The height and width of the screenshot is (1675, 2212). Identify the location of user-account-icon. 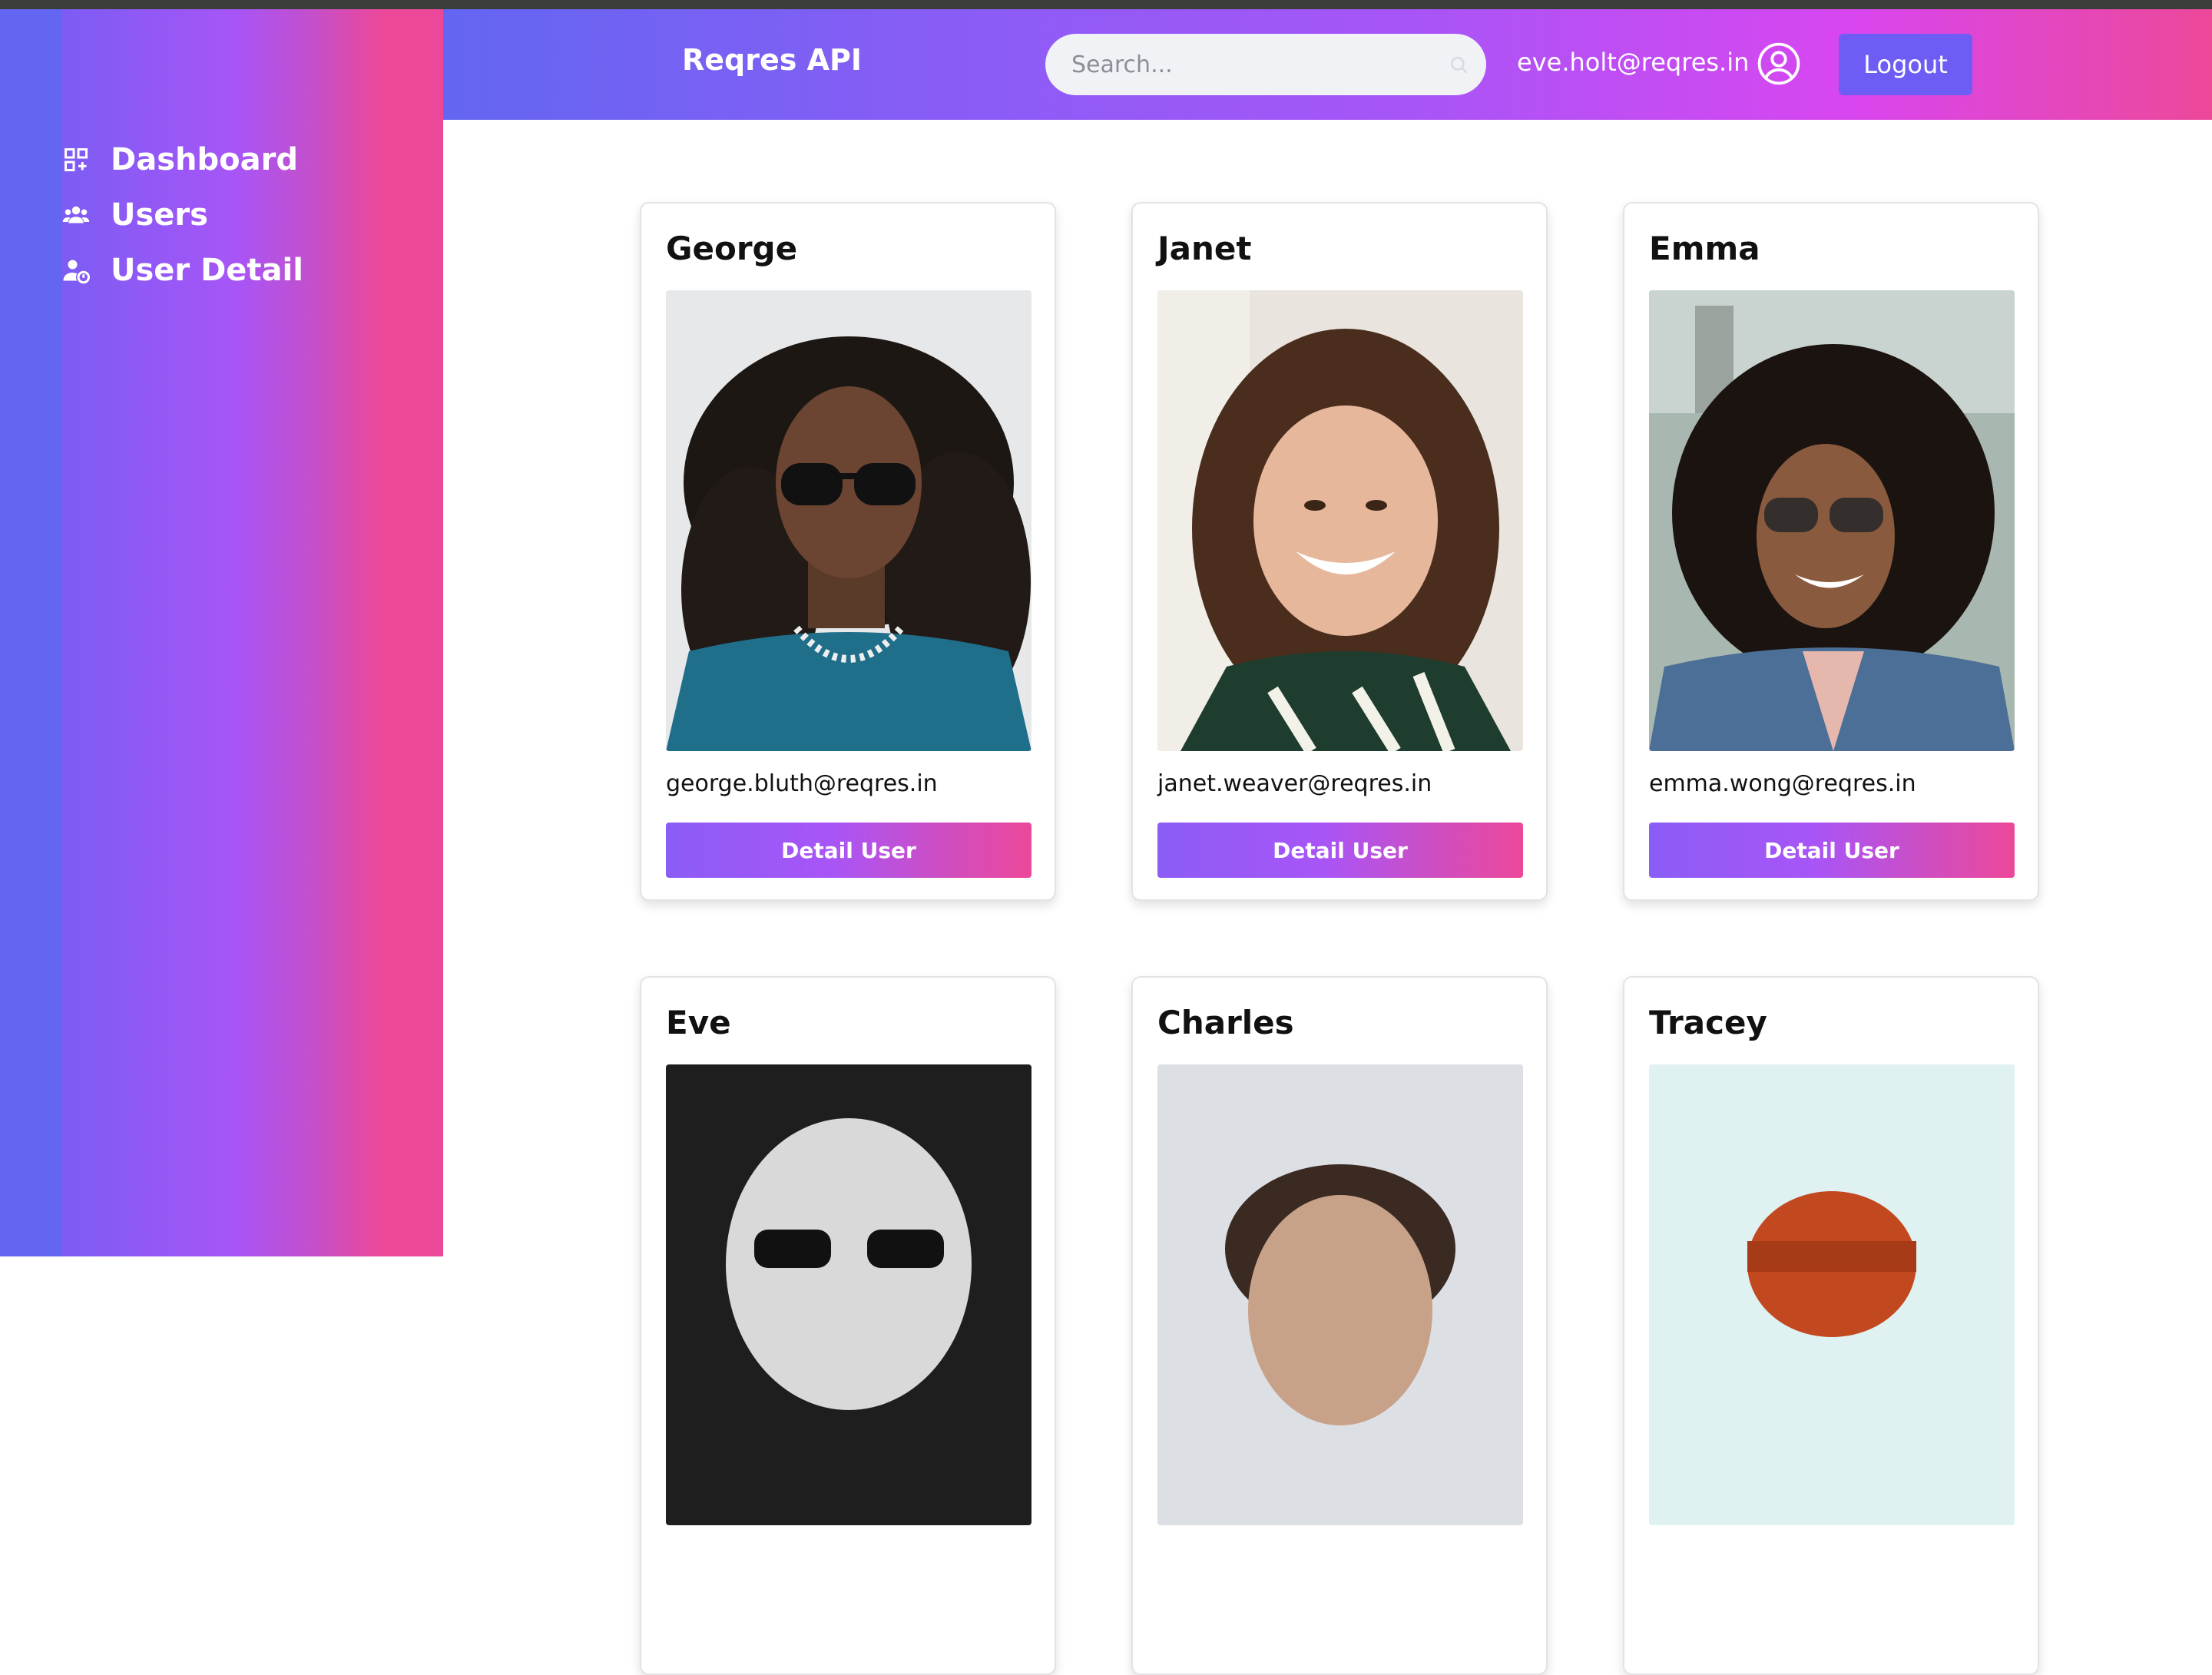
(1779, 63).